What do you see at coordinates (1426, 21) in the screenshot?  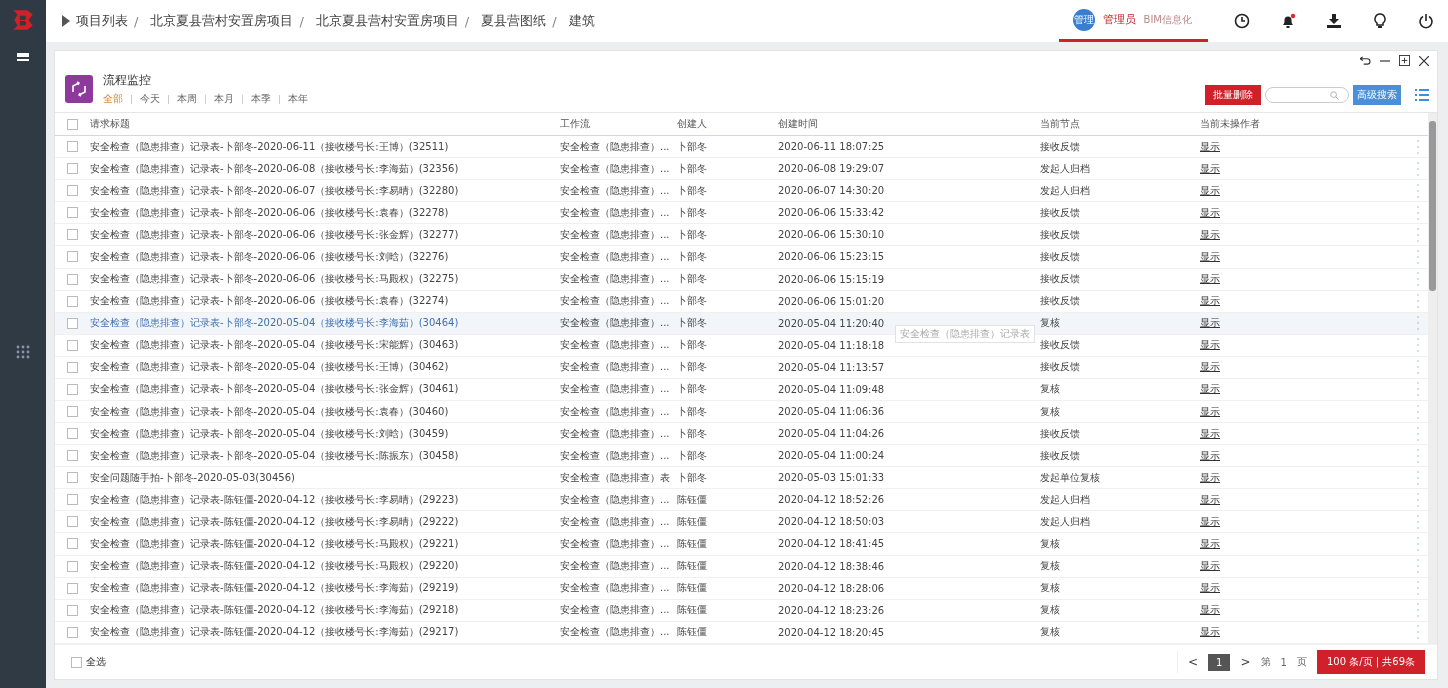 I see `power-icon` at bounding box center [1426, 21].